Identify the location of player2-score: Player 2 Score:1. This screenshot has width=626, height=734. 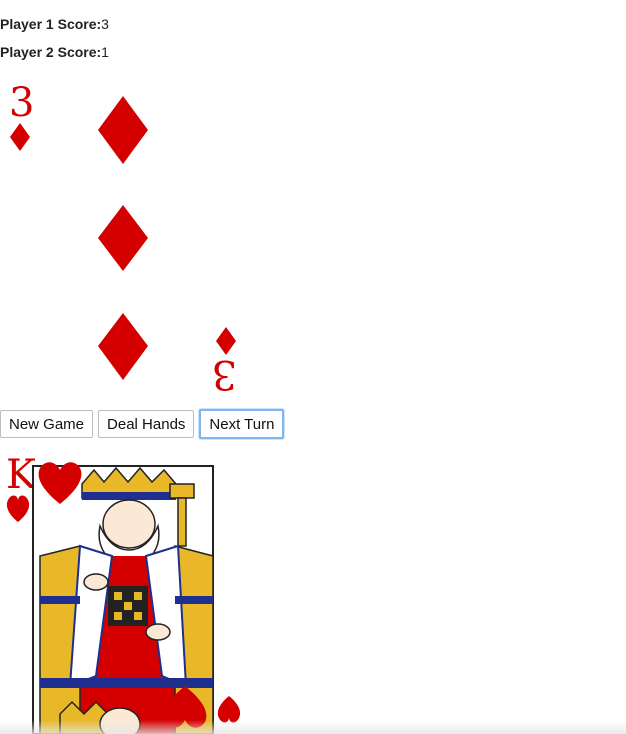
(54, 52).